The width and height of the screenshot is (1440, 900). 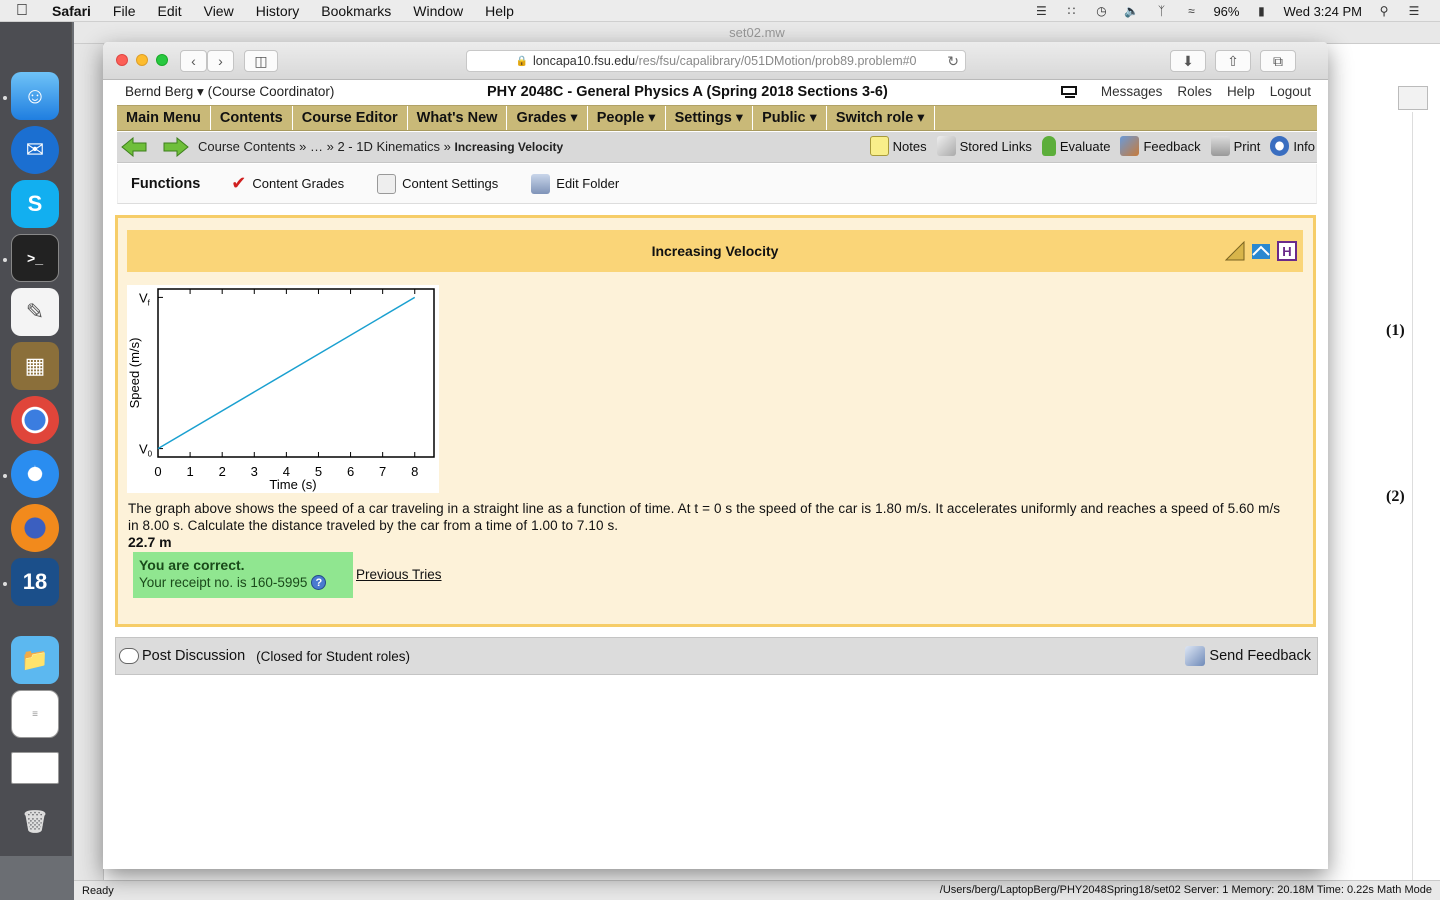 What do you see at coordinates (124, 11) in the screenshot?
I see `menu-file: File` at bounding box center [124, 11].